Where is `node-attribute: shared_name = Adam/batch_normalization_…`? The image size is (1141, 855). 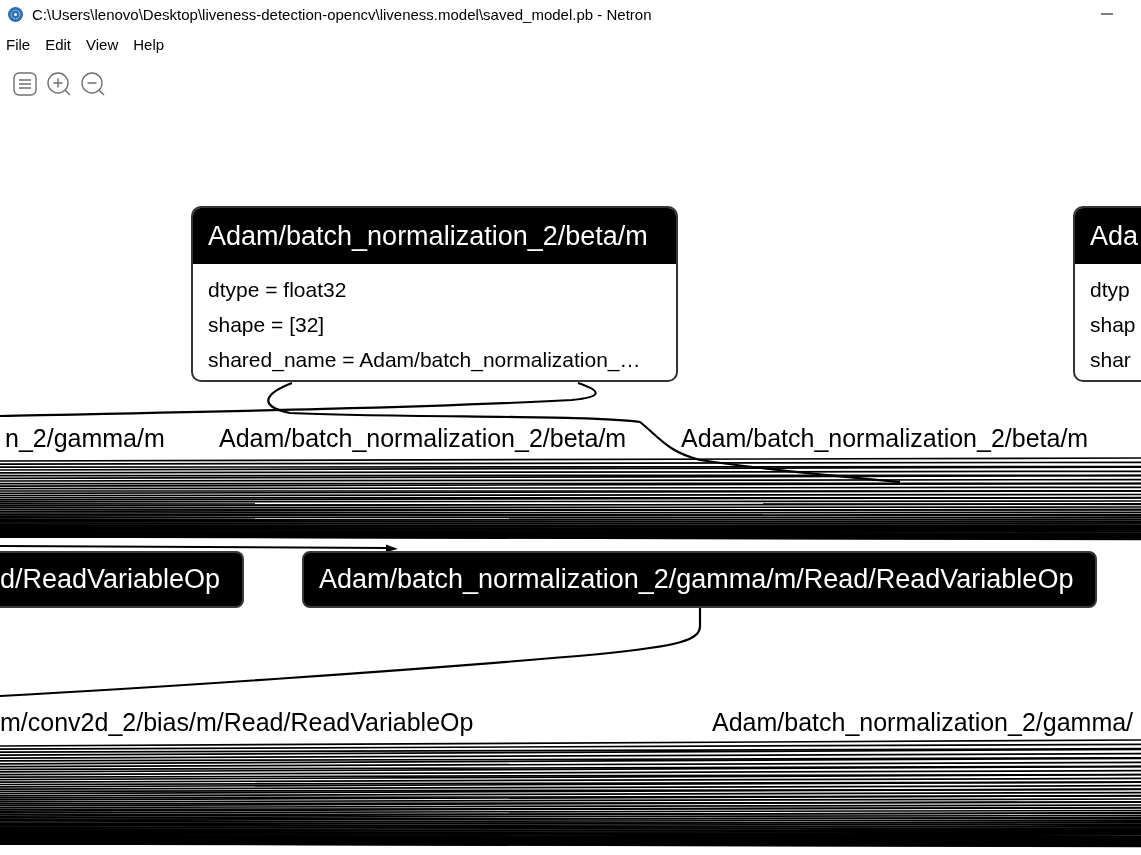
node-attribute: shared_name = Adam/batch_normalization_… is located at coordinates (424, 360).